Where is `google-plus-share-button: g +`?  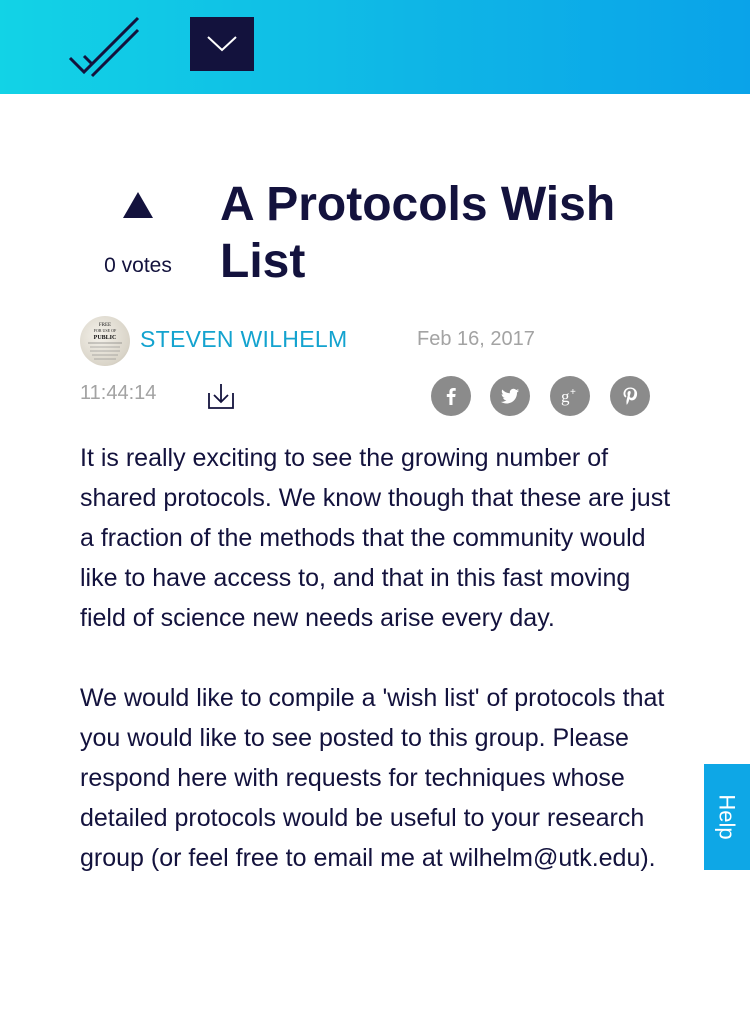 google-plus-share-button: g + is located at coordinates (570, 396).